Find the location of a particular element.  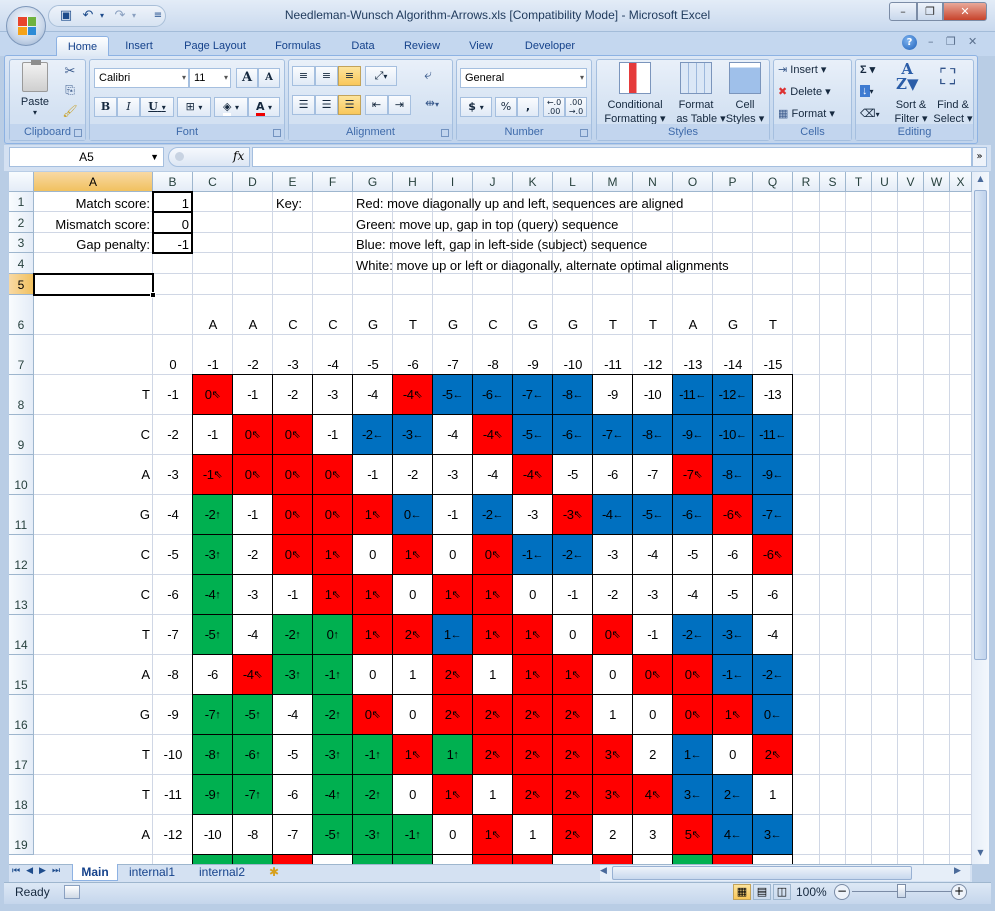

scroll-down-icon: ▼ is located at coordinates (980, 855).